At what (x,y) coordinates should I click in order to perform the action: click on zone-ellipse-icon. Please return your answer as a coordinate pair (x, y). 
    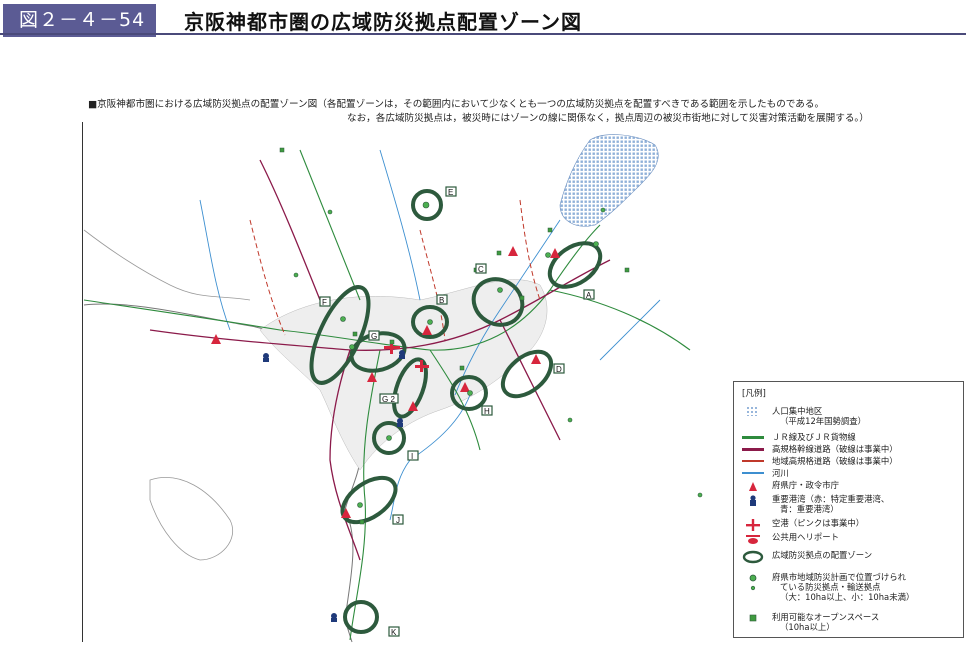
    Looking at the image, I should click on (753, 557).